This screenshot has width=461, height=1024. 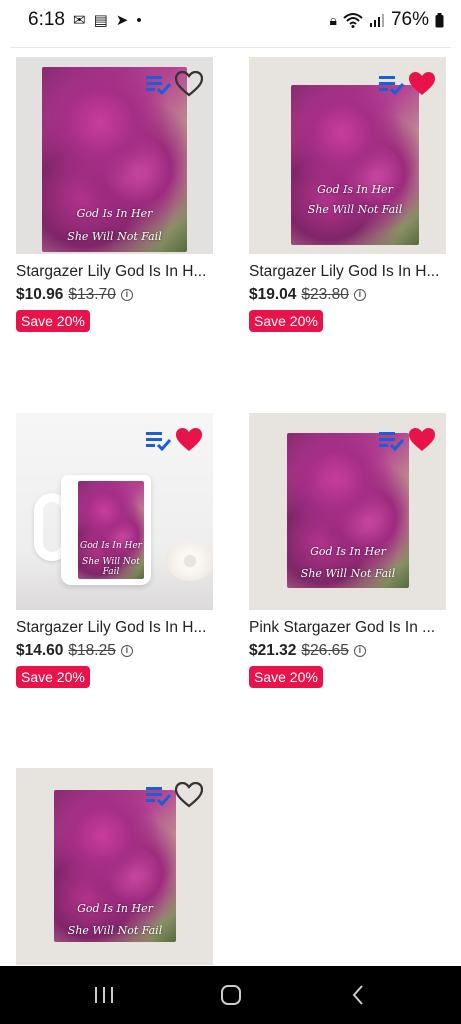 What do you see at coordinates (79, 20) in the screenshot?
I see `mail-icon: ✉` at bounding box center [79, 20].